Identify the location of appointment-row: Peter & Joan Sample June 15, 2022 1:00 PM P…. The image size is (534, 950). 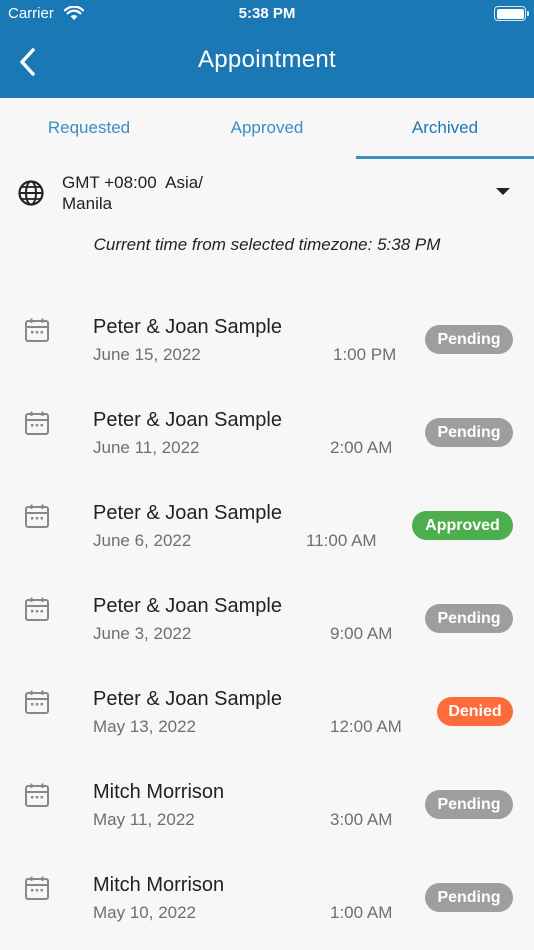
(267, 336).